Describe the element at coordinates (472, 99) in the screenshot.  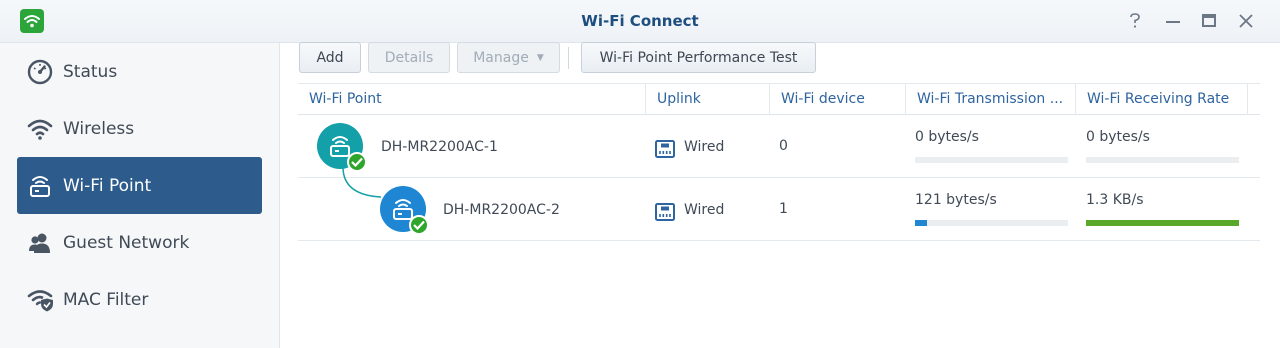
I see `column-header-wifi-point: Wi-Fi Point` at that location.